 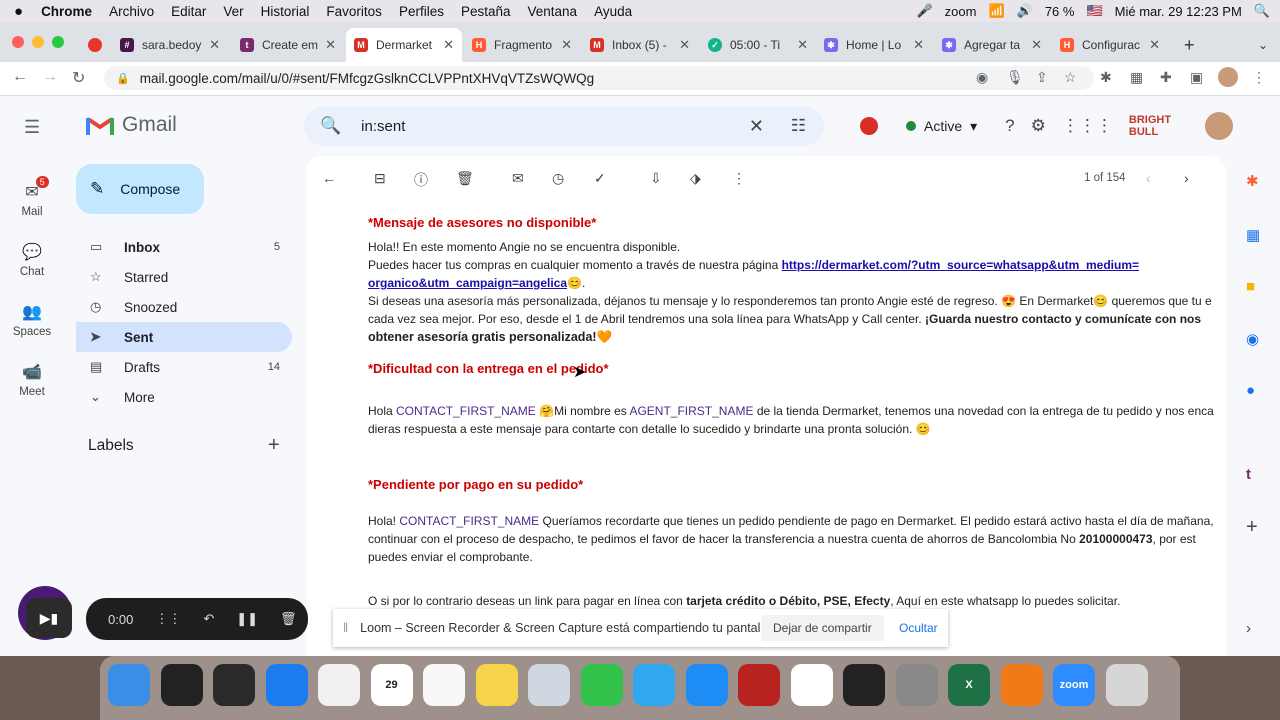 I want to click on safari-icon, so click(x=286, y=685).